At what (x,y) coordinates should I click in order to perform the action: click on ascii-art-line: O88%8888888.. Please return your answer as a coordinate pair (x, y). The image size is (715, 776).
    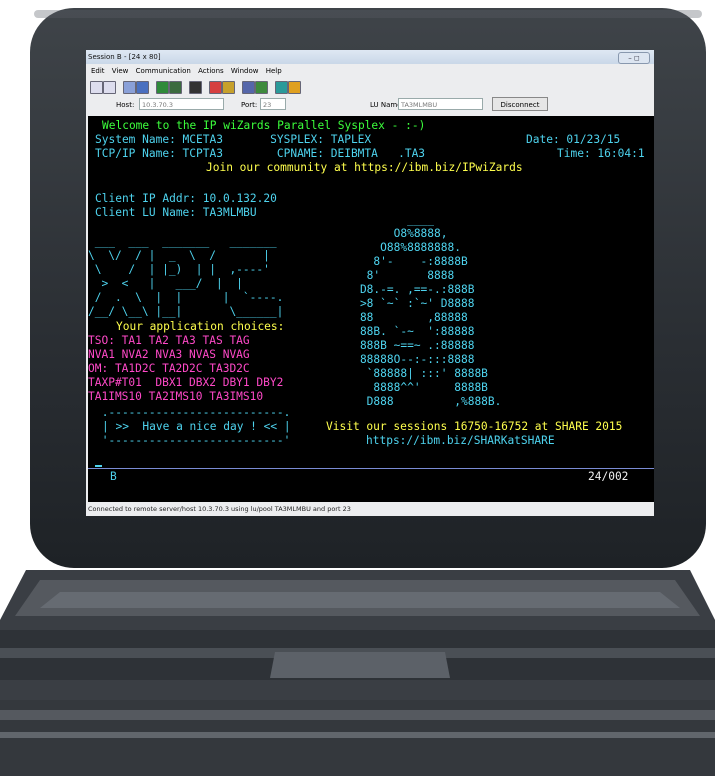
    Looking at the image, I should click on (397, 247).